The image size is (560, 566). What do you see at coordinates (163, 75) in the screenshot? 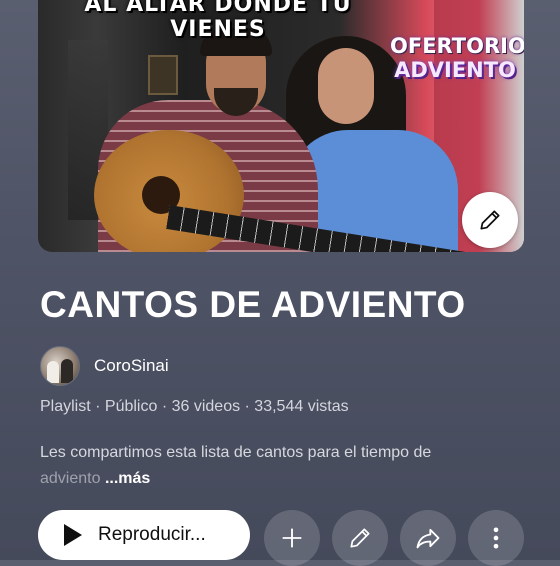
I see `thumbnail-frame` at bounding box center [163, 75].